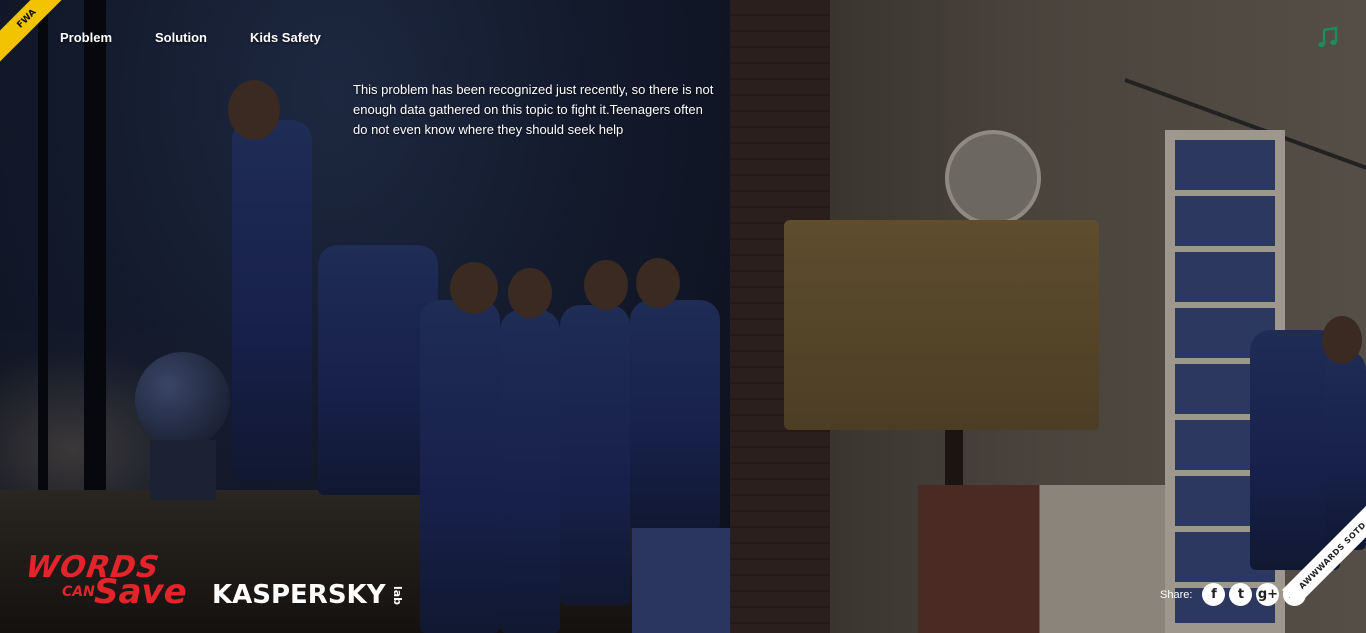 This screenshot has width=1366, height=633. What do you see at coordinates (941, 325) in the screenshot?
I see `lamp-shade` at bounding box center [941, 325].